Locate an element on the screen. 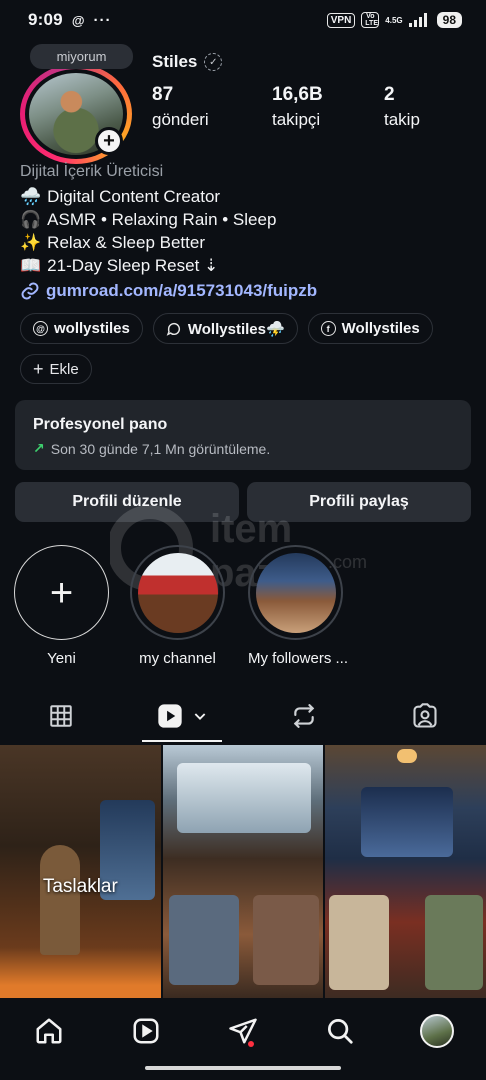  username-text: Stiles is located at coordinates (175, 61).